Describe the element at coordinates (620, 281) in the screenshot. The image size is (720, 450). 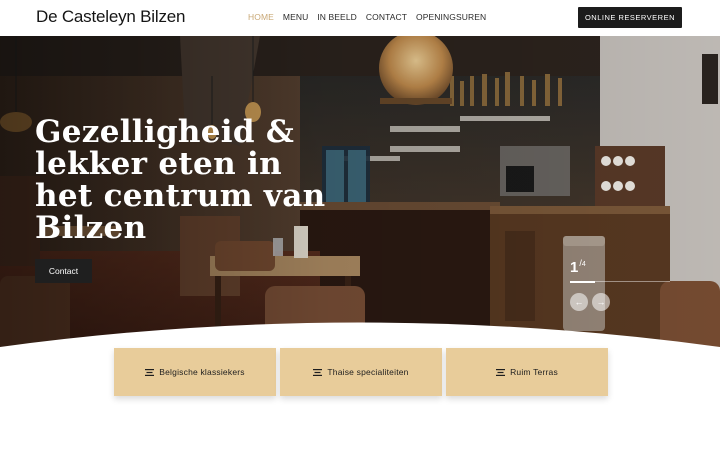
I see `slide-progress-bar` at that location.